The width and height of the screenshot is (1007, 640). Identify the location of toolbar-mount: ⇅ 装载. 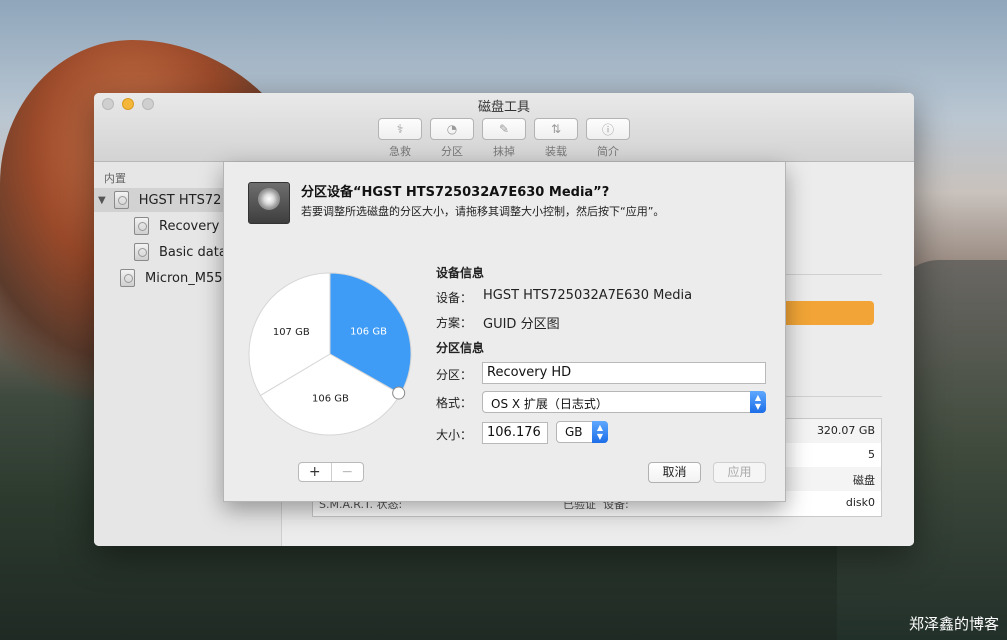
(556, 138).